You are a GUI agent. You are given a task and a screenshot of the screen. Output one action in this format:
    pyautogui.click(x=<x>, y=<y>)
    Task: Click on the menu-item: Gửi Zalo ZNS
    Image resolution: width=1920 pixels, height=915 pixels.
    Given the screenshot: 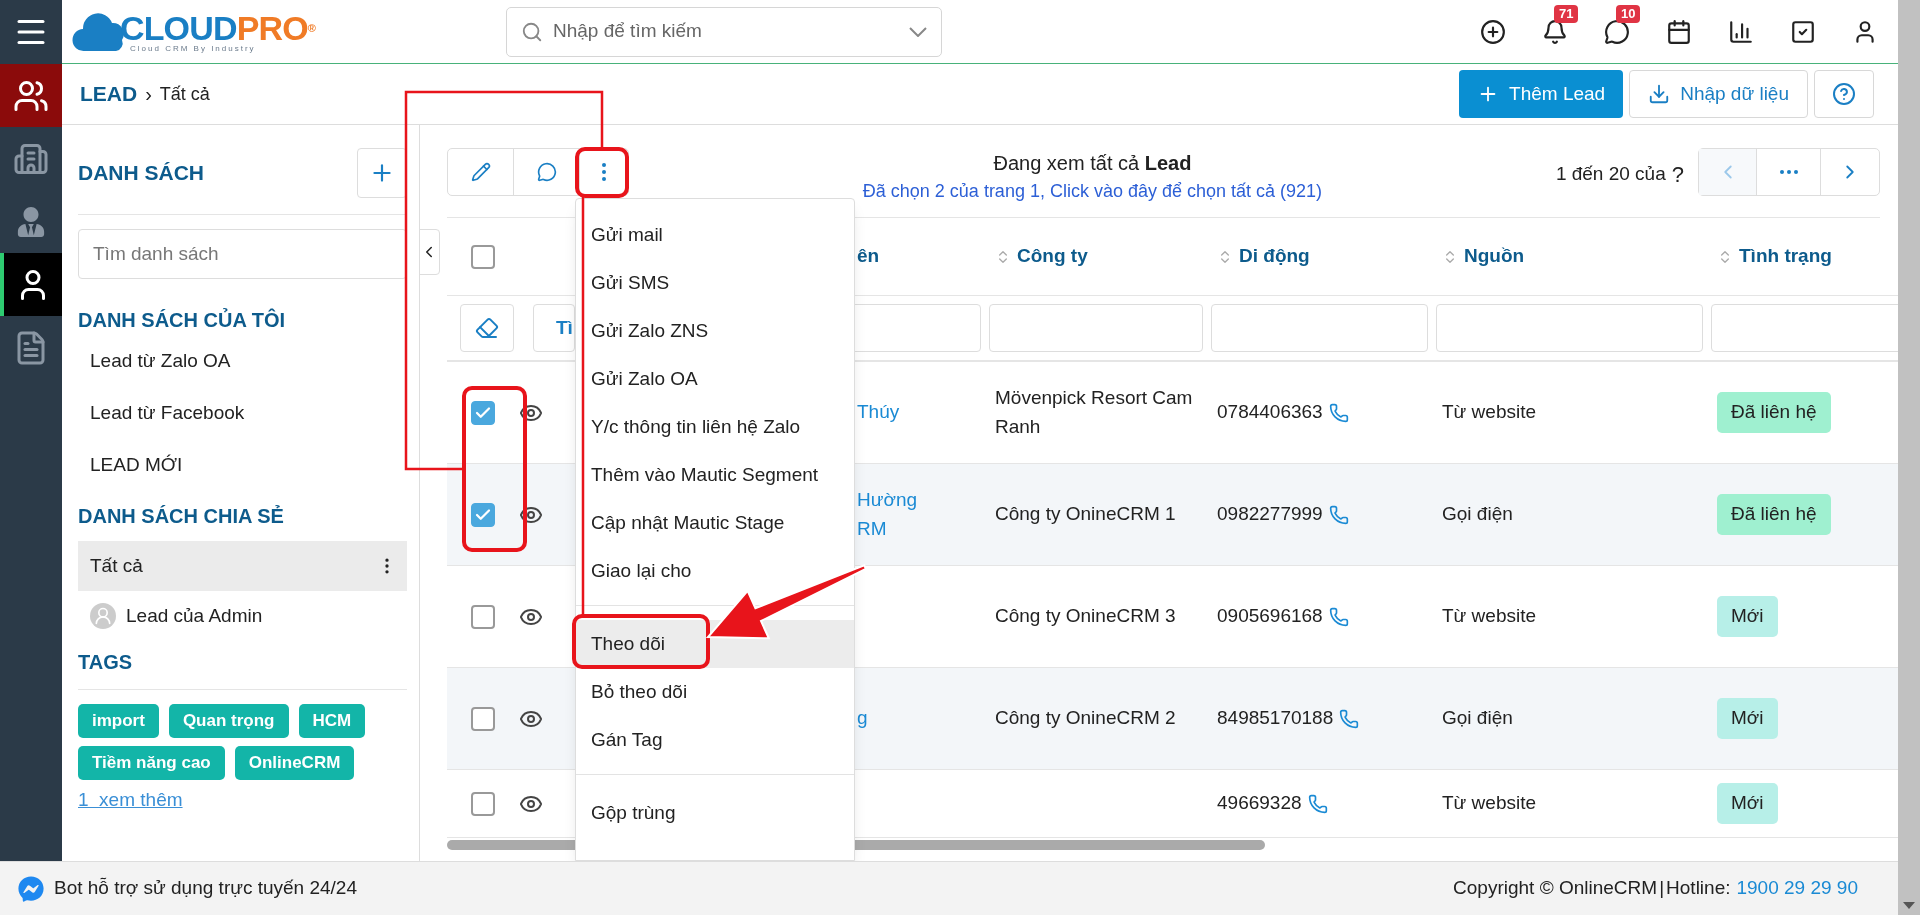 What is the action you would take?
    pyautogui.click(x=715, y=331)
    